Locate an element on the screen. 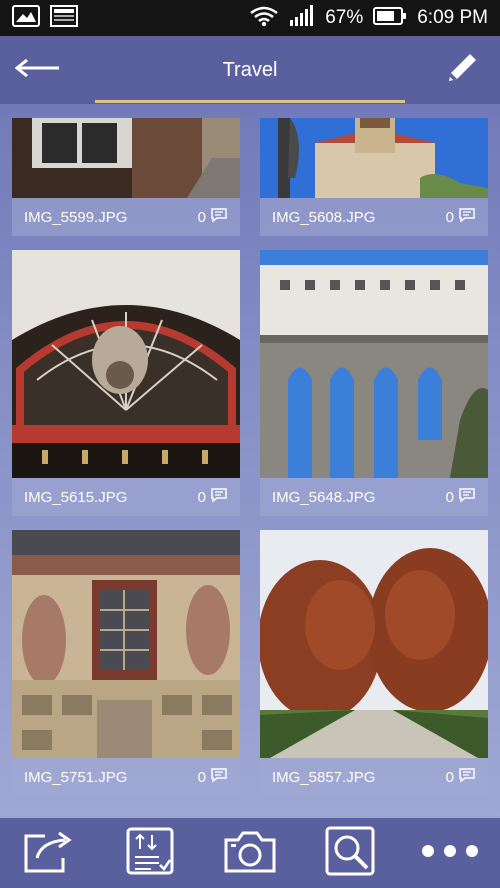 The width and height of the screenshot is (500, 888). search-button is located at coordinates (350, 853).